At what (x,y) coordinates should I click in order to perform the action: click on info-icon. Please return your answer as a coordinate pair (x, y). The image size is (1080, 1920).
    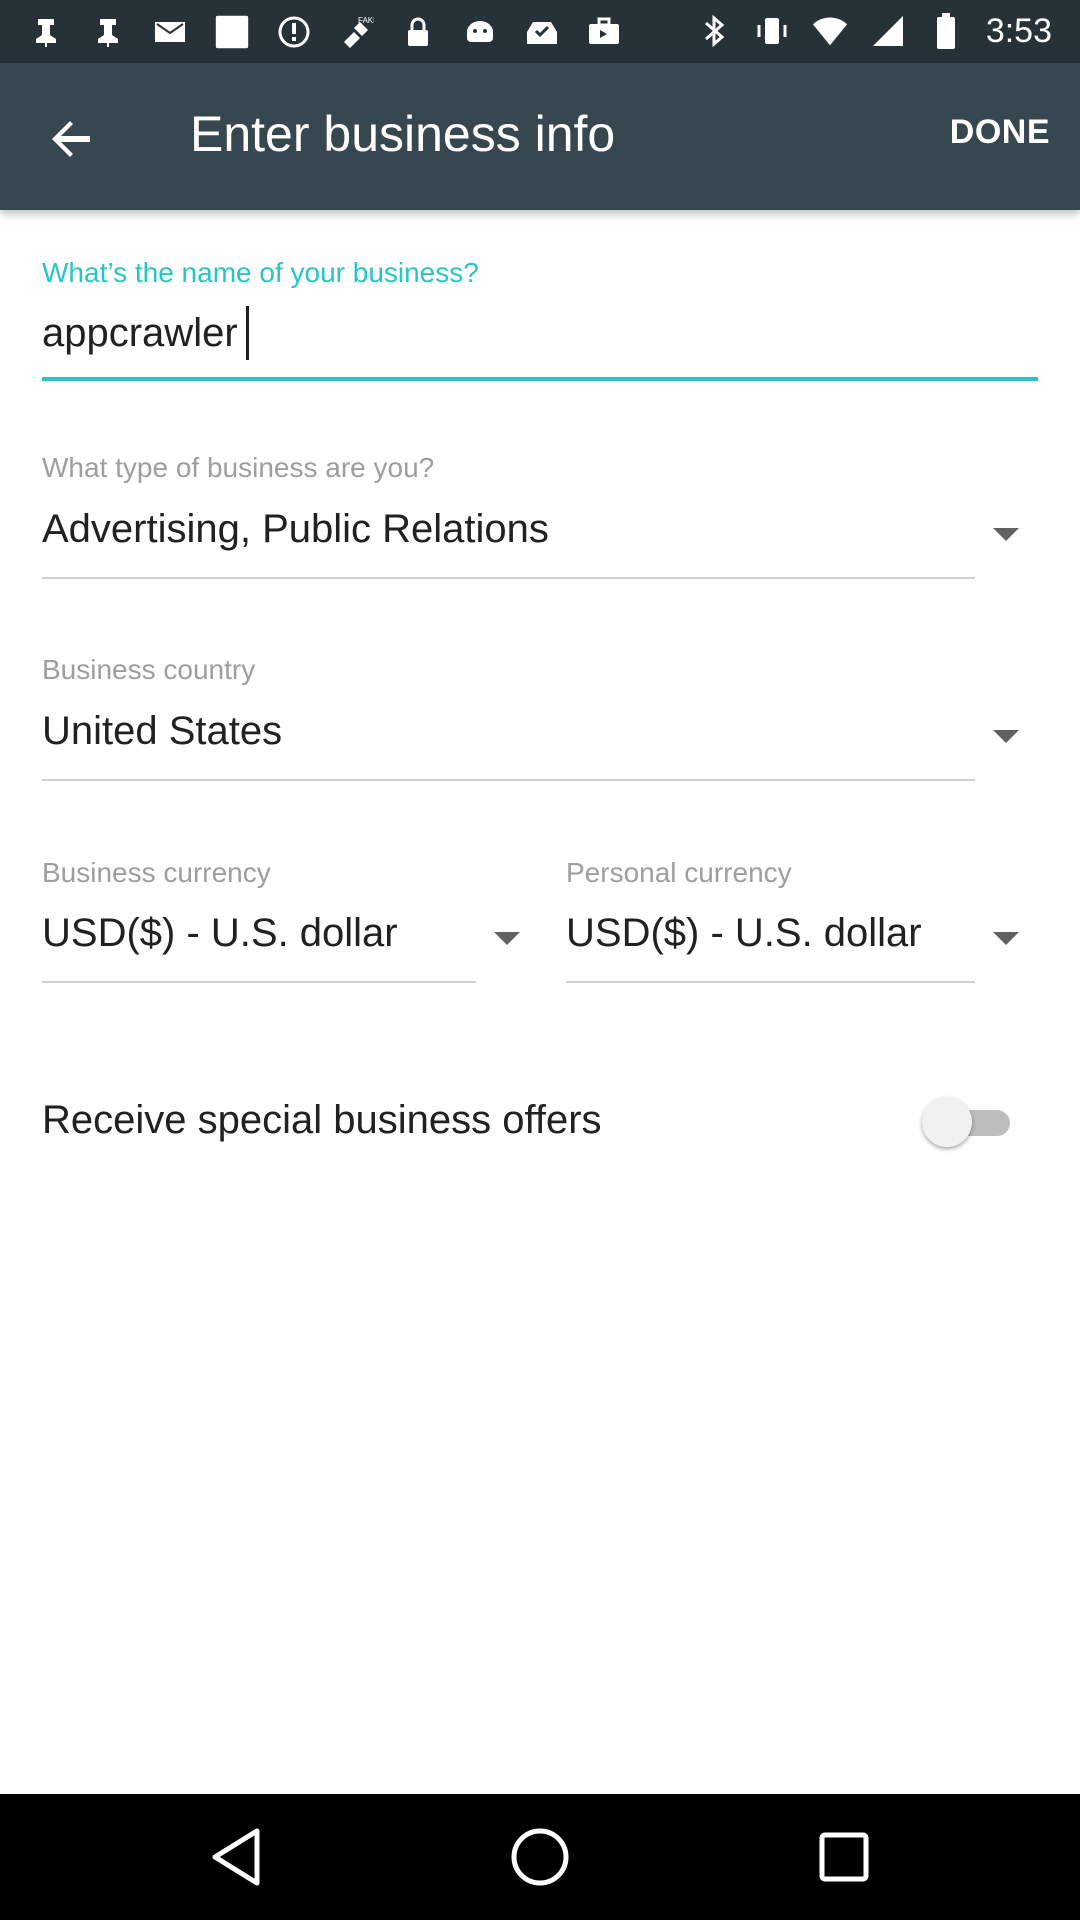
    Looking at the image, I should click on (294, 32).